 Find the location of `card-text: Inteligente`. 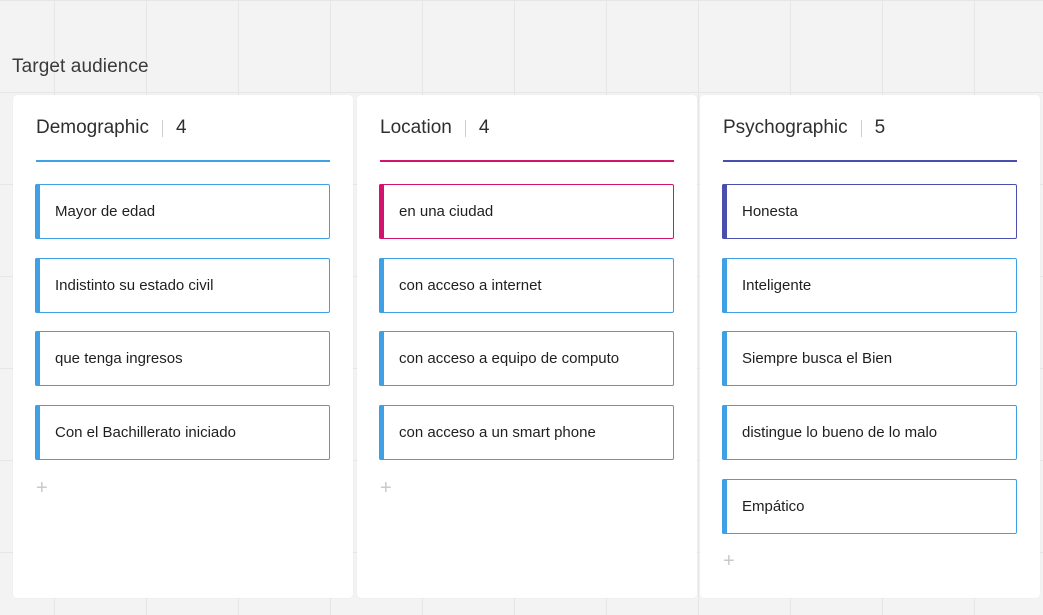

card-text: Inteligente is located at coordinates (777, 285).